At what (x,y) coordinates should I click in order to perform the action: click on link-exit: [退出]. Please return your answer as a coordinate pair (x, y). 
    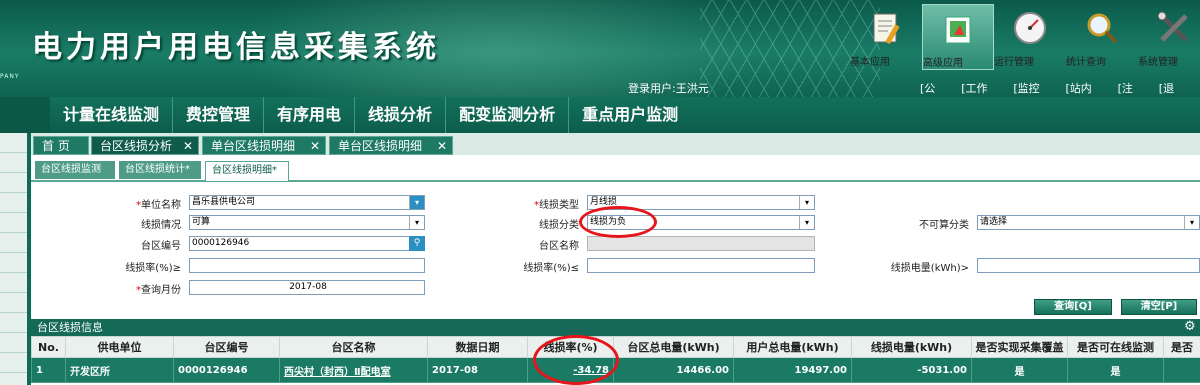
    Looking at the image, I should click on (1174, 88).